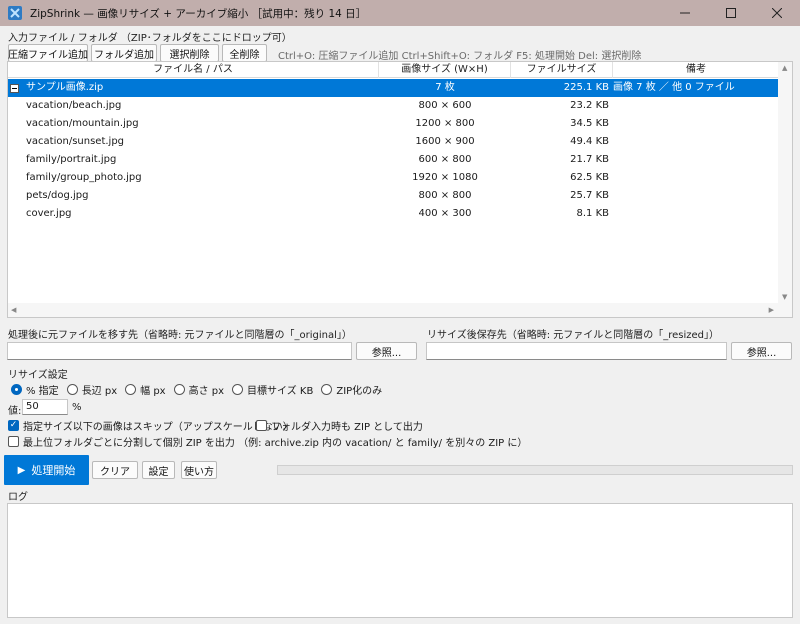 The image size is (800, 624). Describe the element at coordinates (244, 53) in the screenshot. I see `remove-all-button: 全削除` at that location.